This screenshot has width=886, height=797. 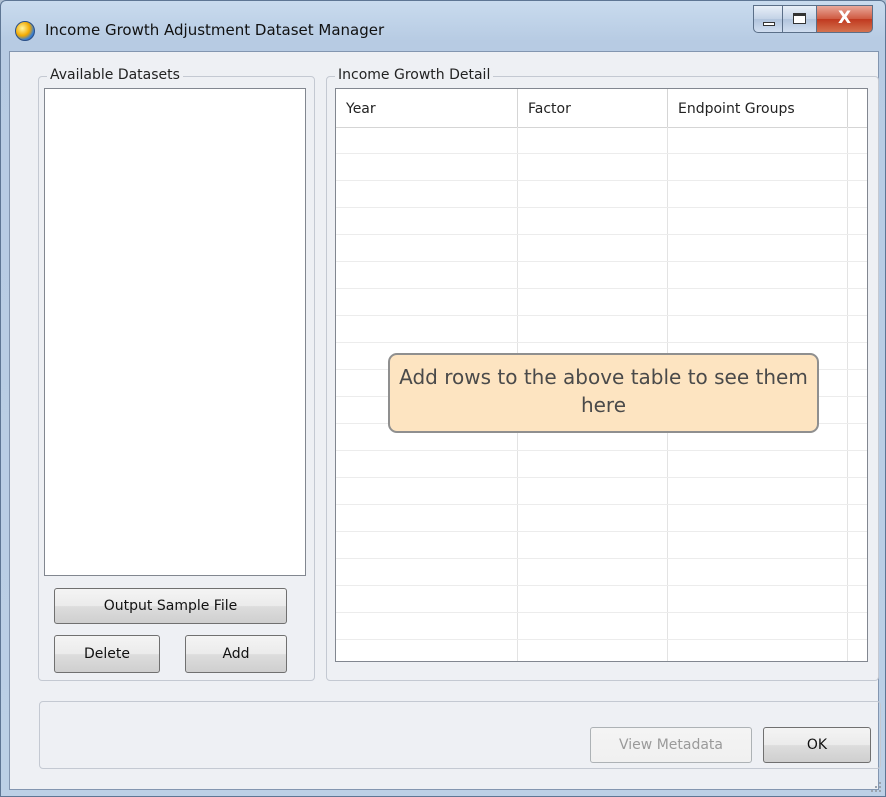 What do you see at coordinates (170, 606) in the screenshot?
I see `output-sample-file-button: Output Sample File` at bounding box center [170, 606].